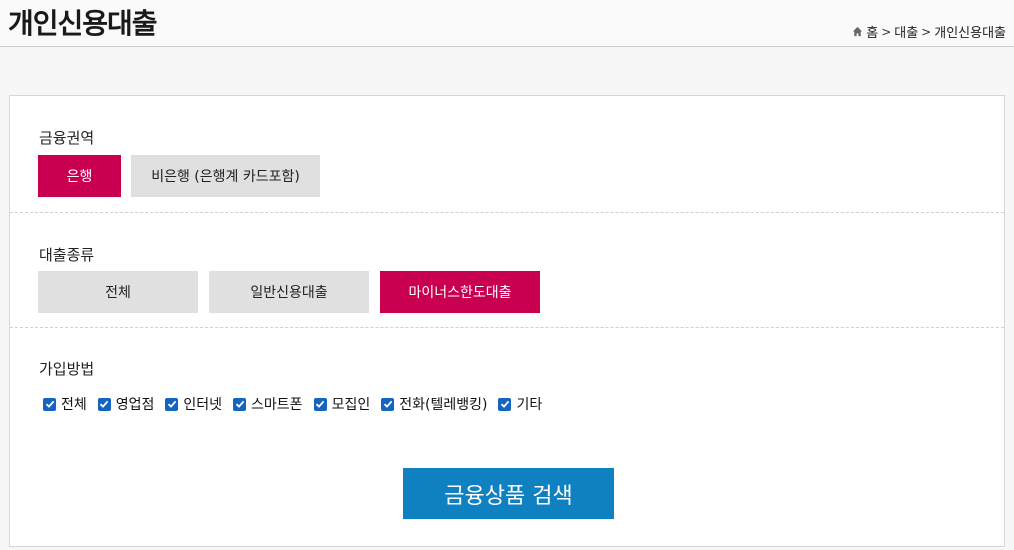 The image size is (1014, 550). What do you see at coordinates (872, 31) in the screenshot?
I see `breadcrumb-home: 홈` at bounding box center [872, 31].